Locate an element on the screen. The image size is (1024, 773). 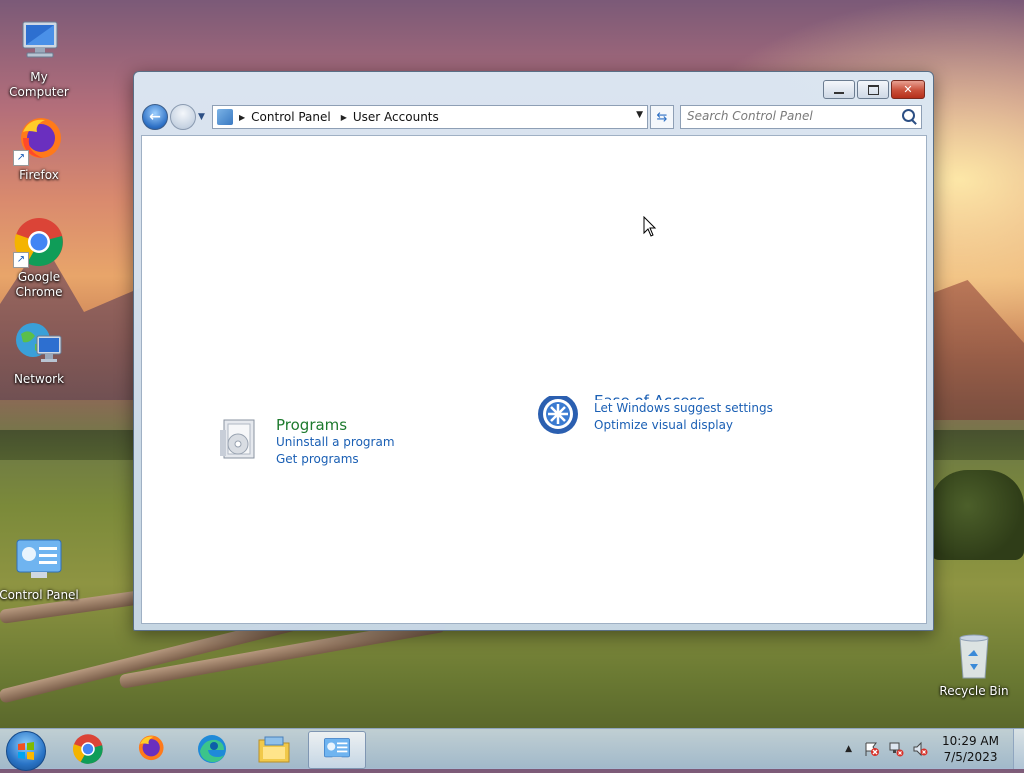
link-uninstall-program: Uninstall a program is located at coordinates (335, 442).